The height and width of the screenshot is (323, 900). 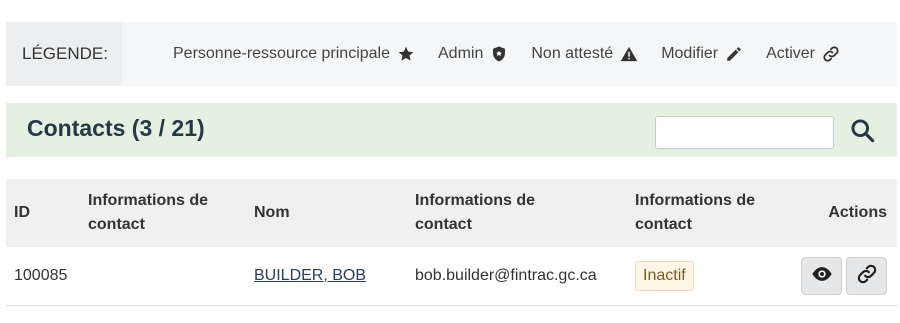 What do you see at coordinates (41, 275) in the screenshot?
I see `cell-id: 100085` at bounding box center [41, 275].